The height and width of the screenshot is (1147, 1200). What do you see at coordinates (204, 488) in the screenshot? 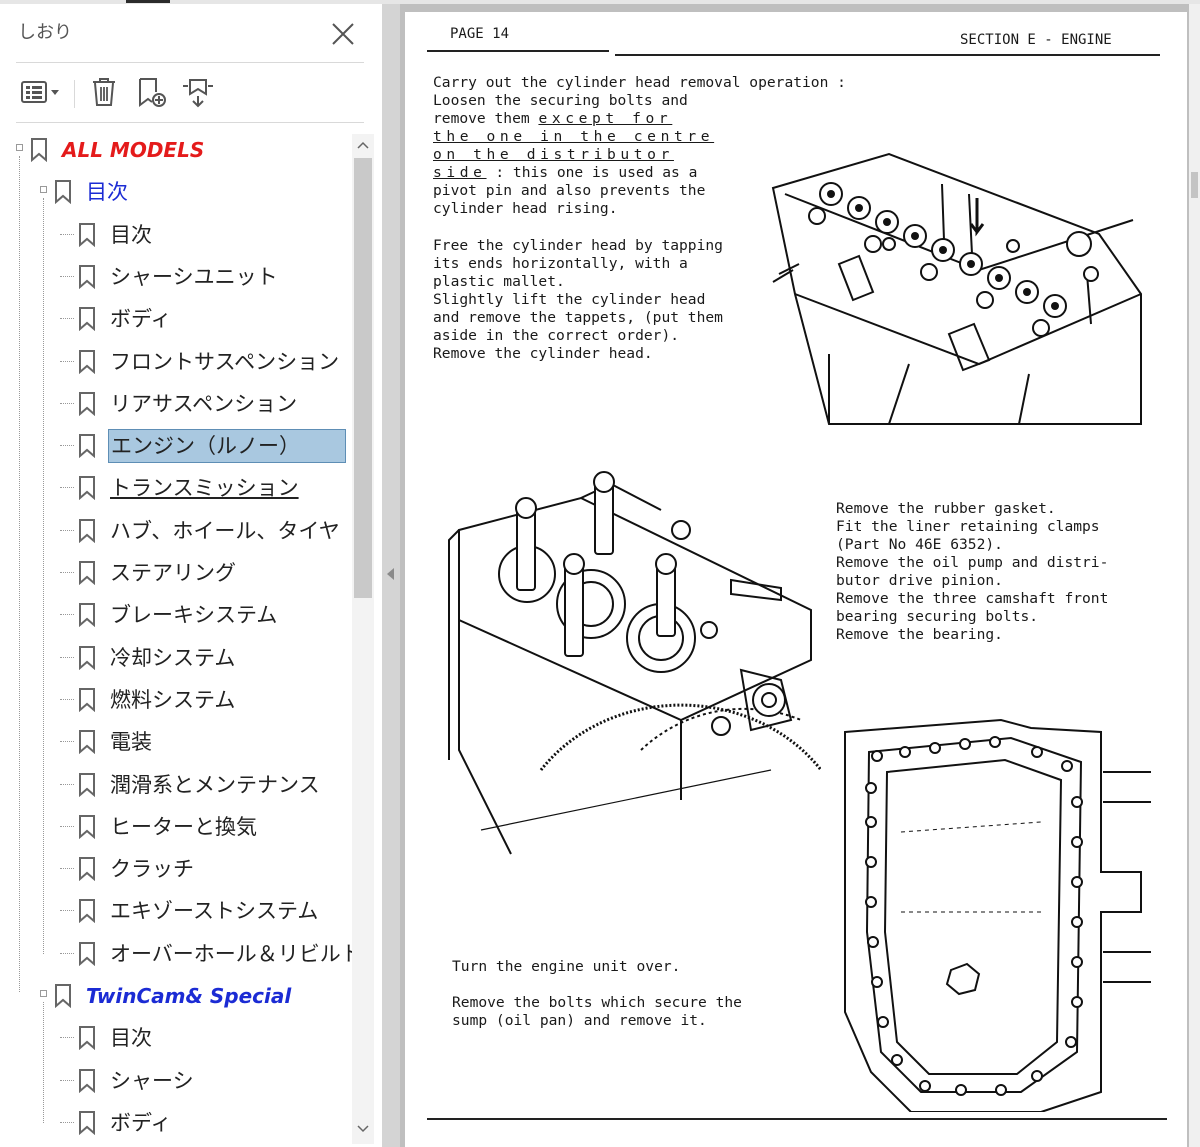
I see `bookmark-label: トランスミッション` at bounding box center [204, 488].